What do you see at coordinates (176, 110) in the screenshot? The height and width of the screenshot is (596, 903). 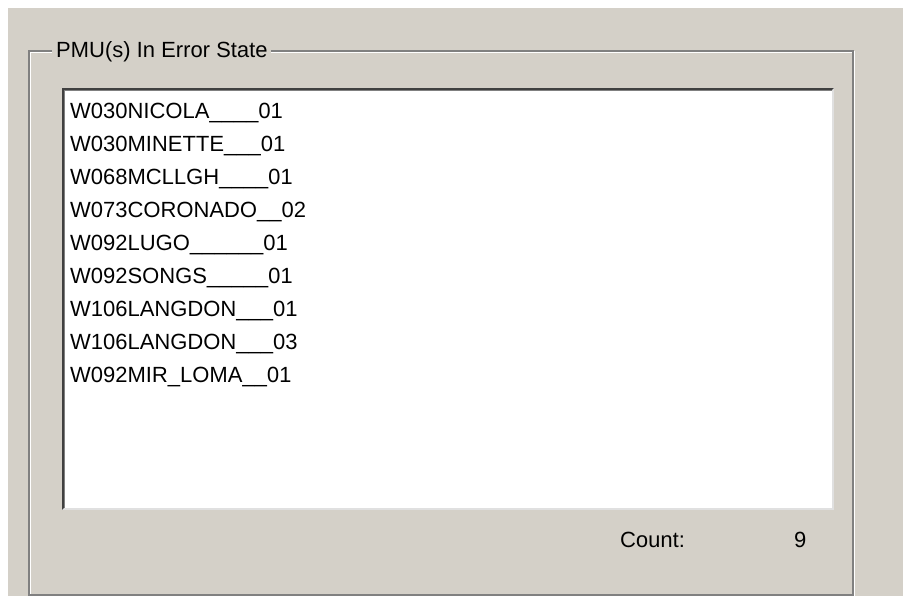 I see `list-item: W030NICOLA____01` at bounding box center [176, 110].